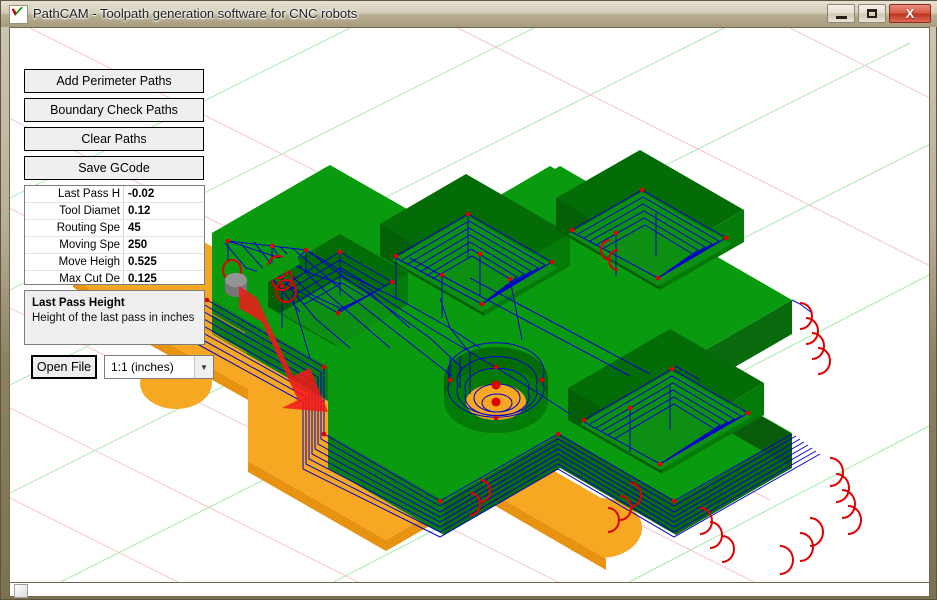 This screenshot has width=937, height=600. Describe the element at coordinates (74, 277) in the screenshot. I see `property-label: Max Cut De` at that location.